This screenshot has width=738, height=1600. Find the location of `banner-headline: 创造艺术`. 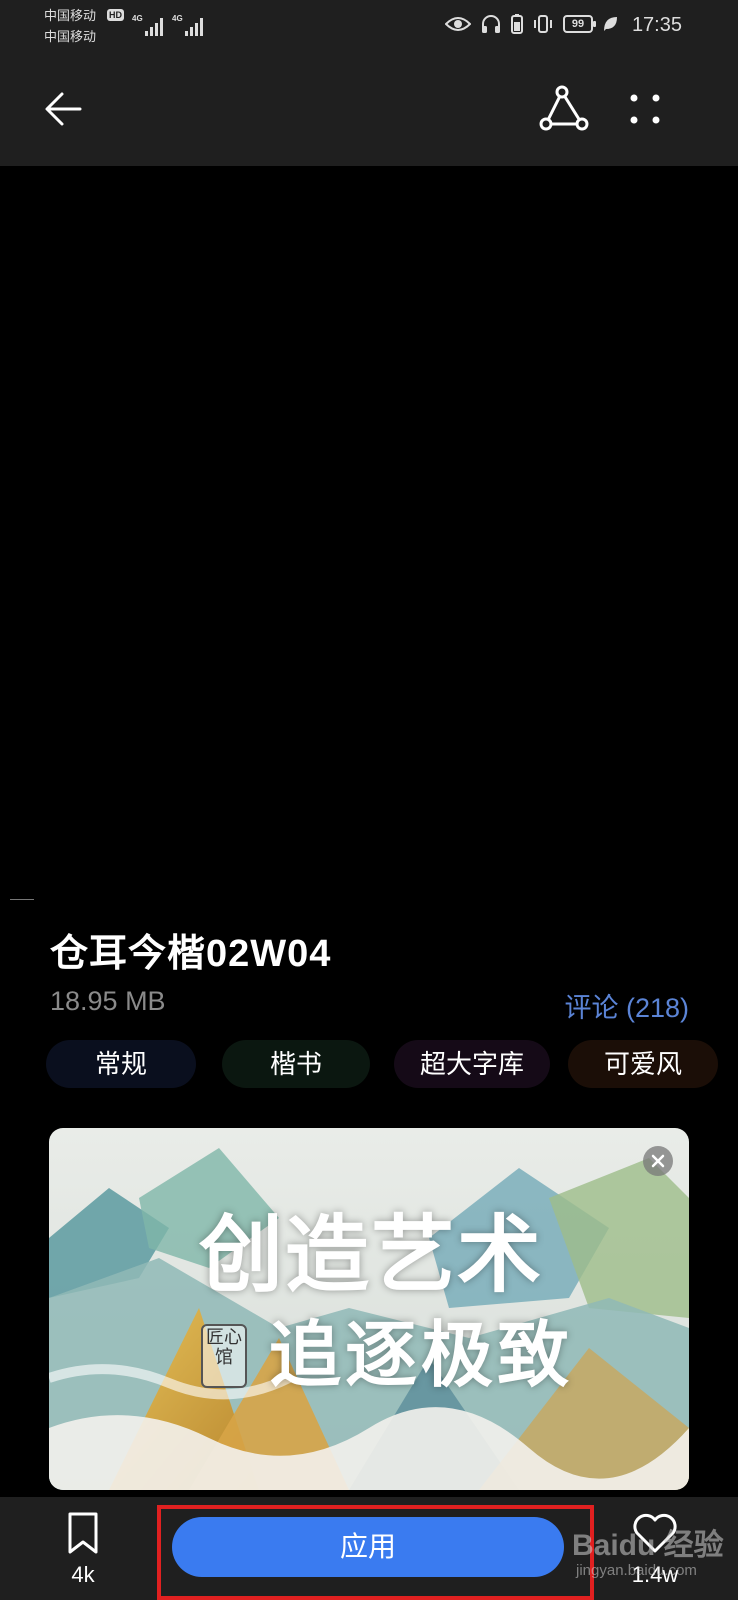

banner-headline: 创造艺术 is located at coordinates (371, 1254).